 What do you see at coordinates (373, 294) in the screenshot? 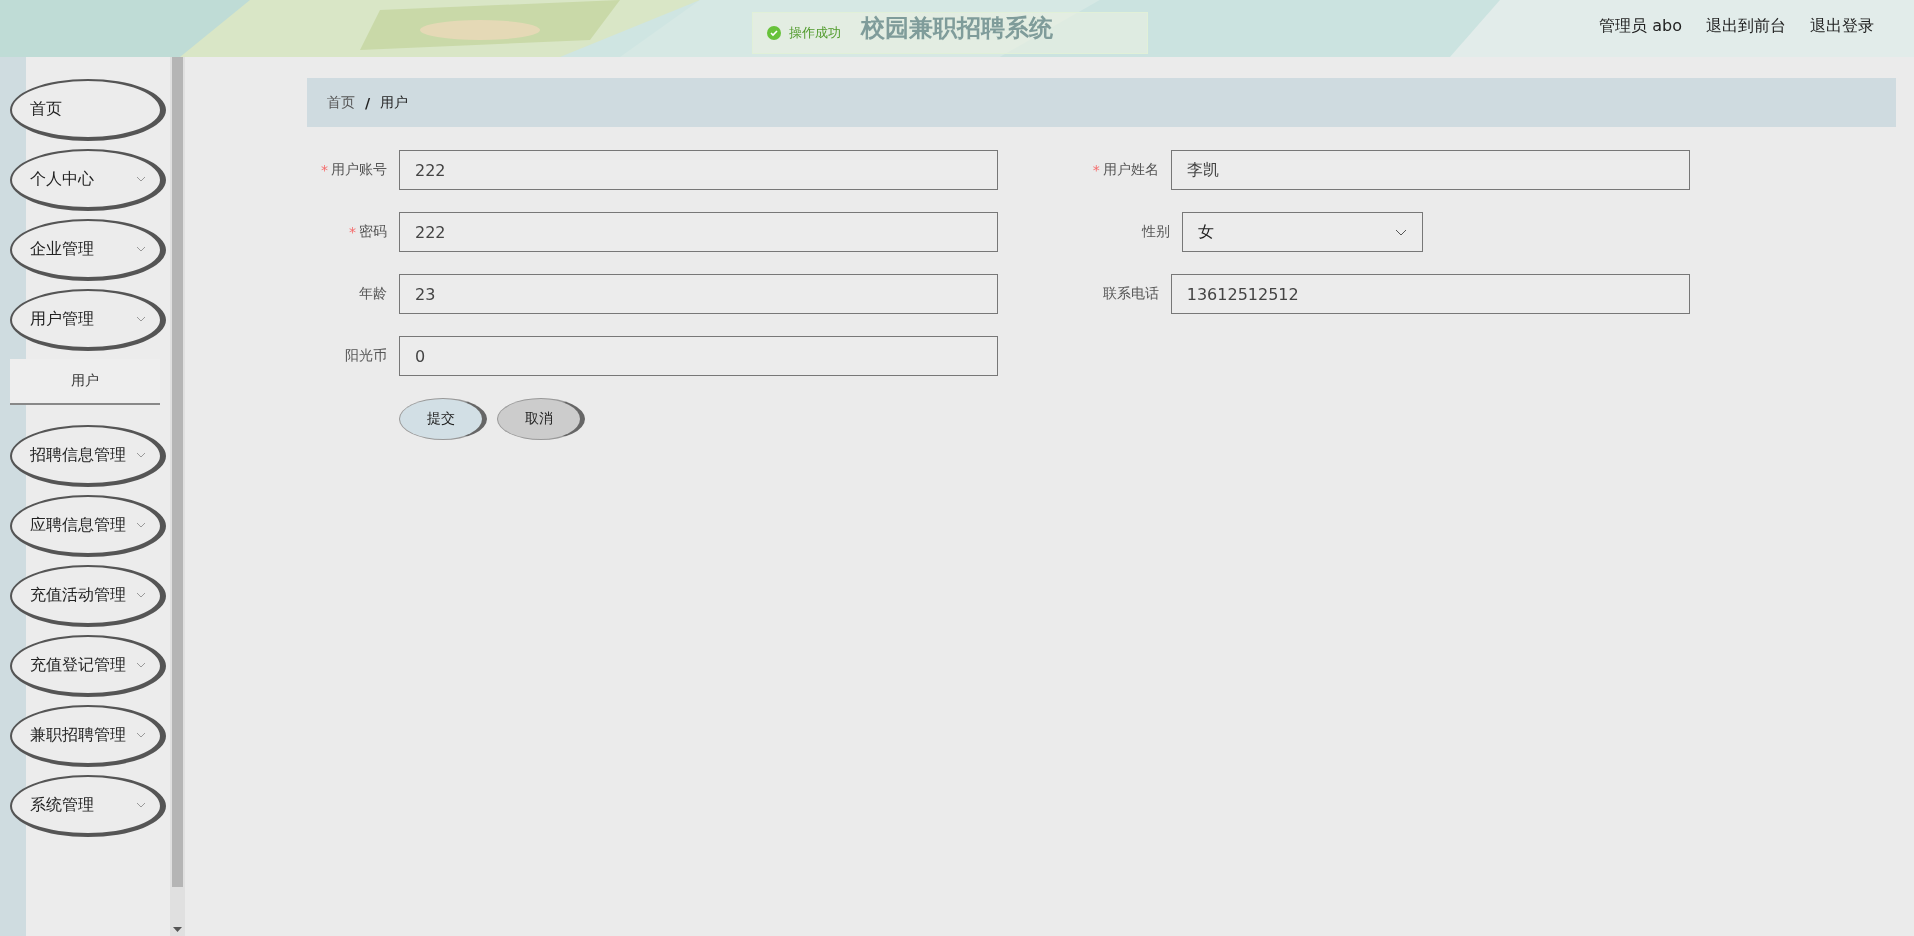
I see `field-label: 年龄` at bounding box center [373, 294].